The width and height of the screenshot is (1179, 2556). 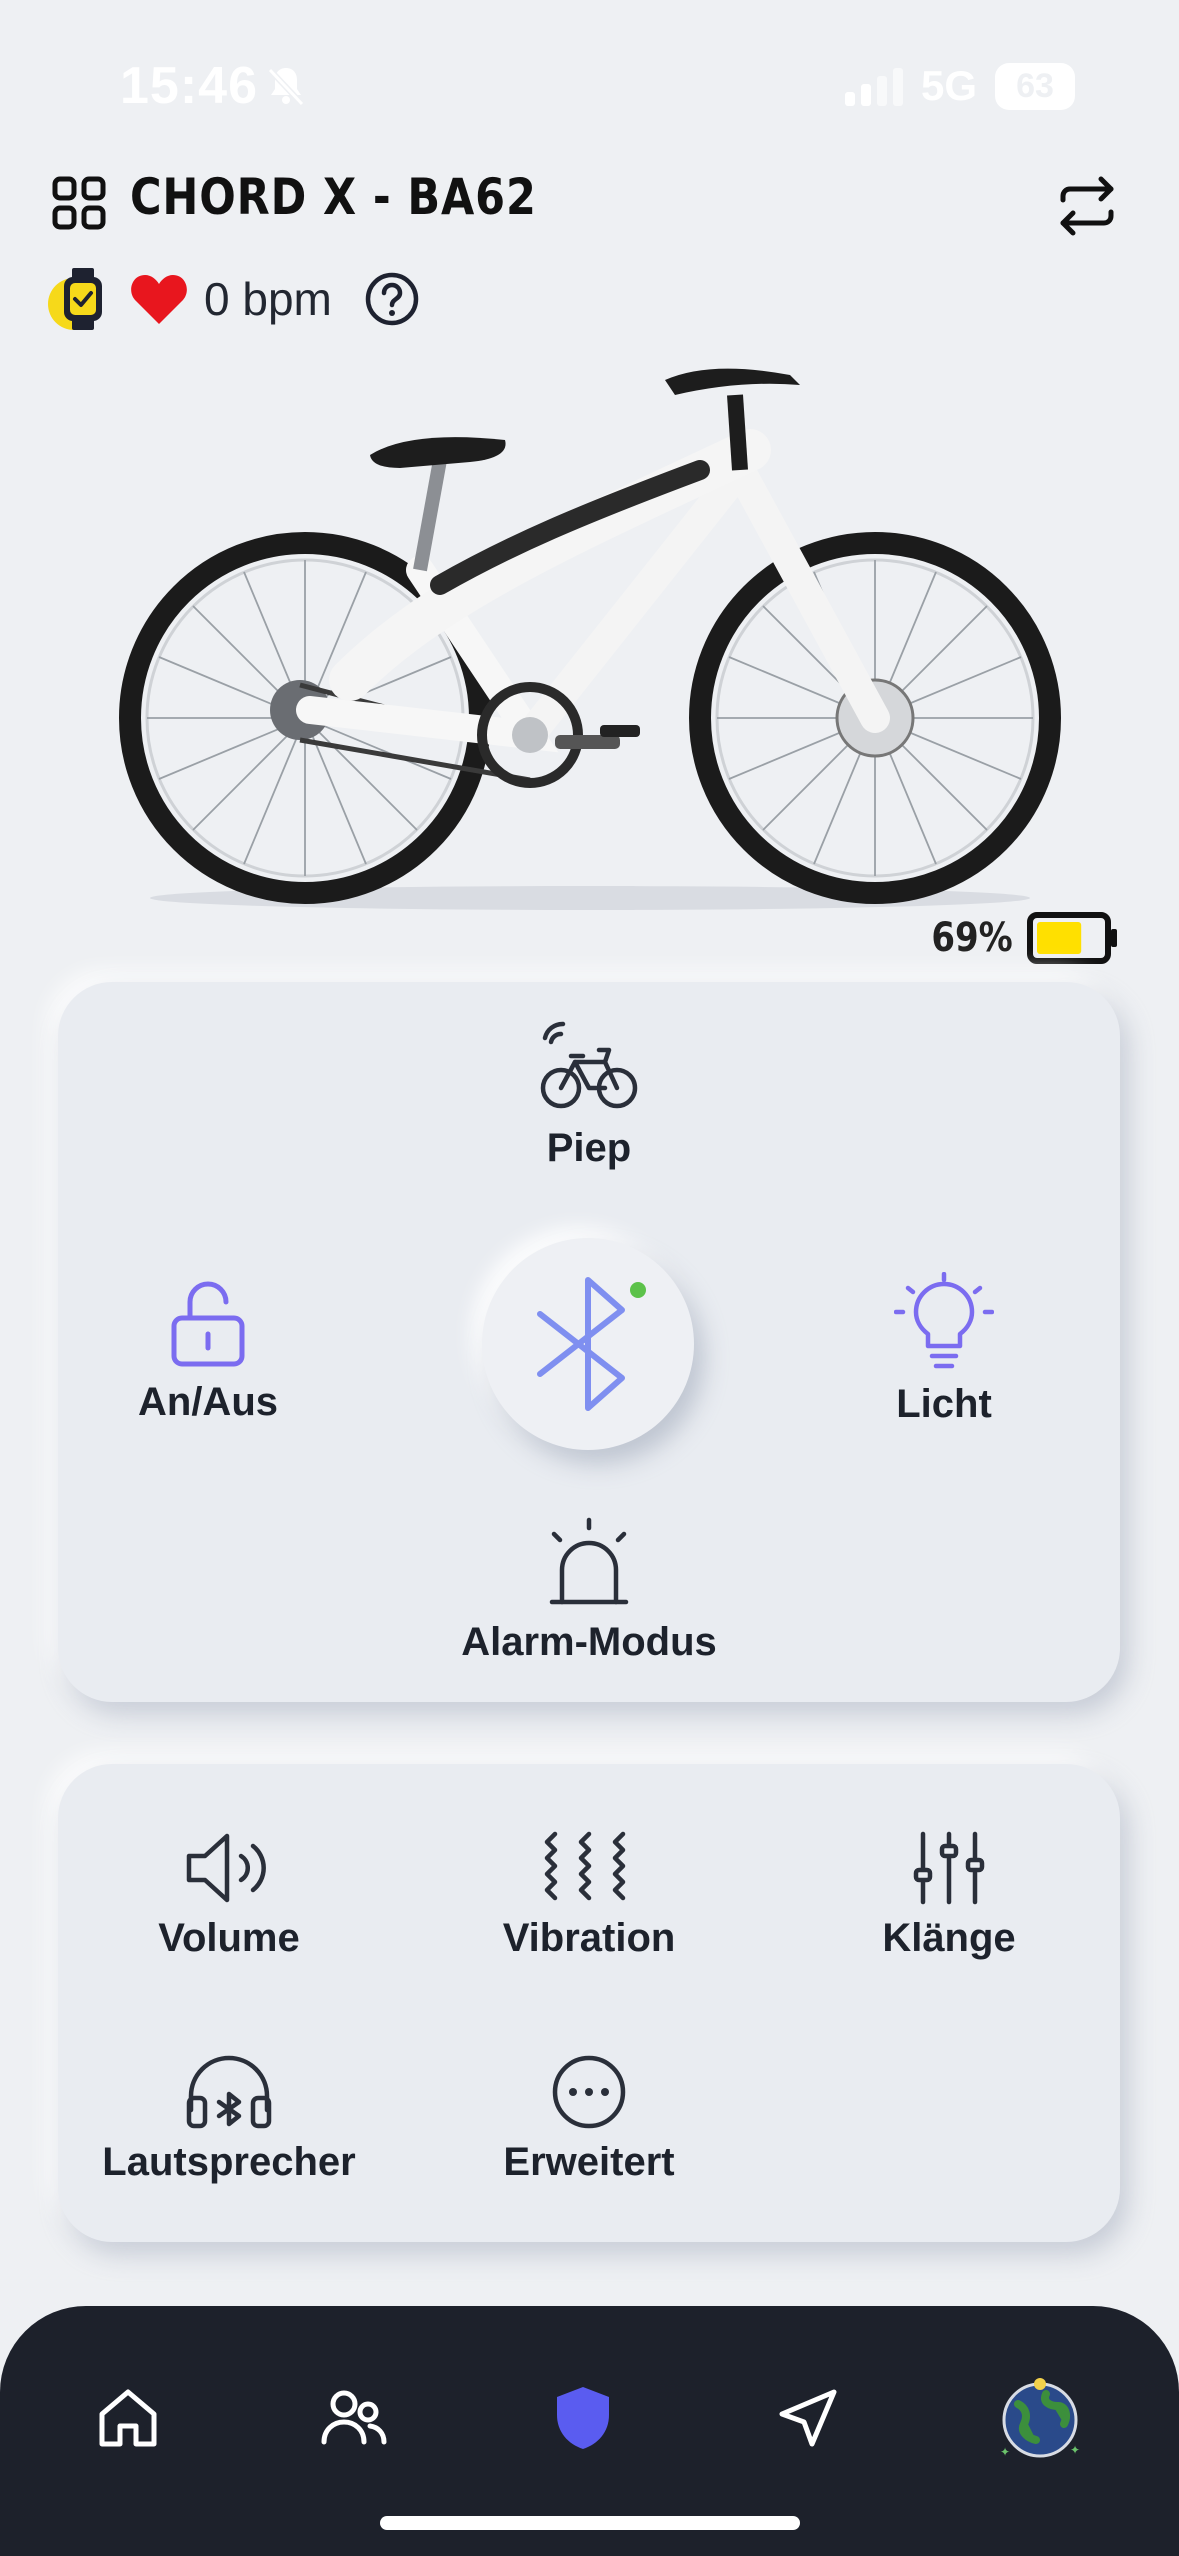 I want to click on volume-label: Volume, so click(x=229, y=1938).